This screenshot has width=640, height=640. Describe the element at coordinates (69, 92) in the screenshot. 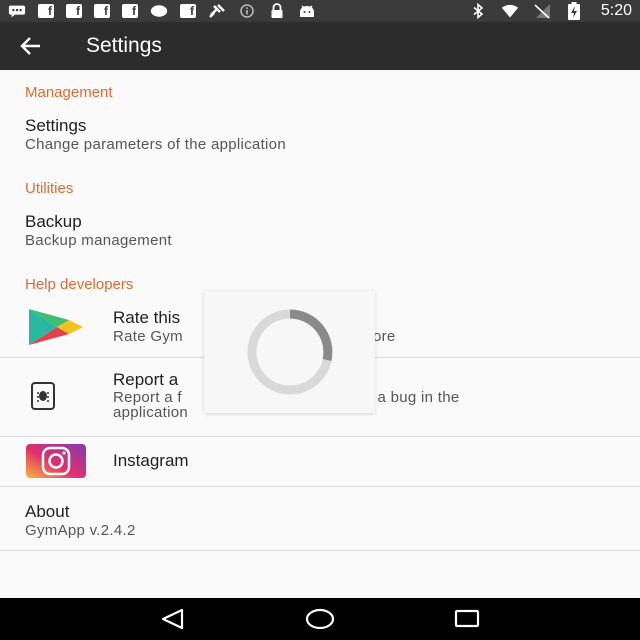

I see `section-header-management: Management` at that location.